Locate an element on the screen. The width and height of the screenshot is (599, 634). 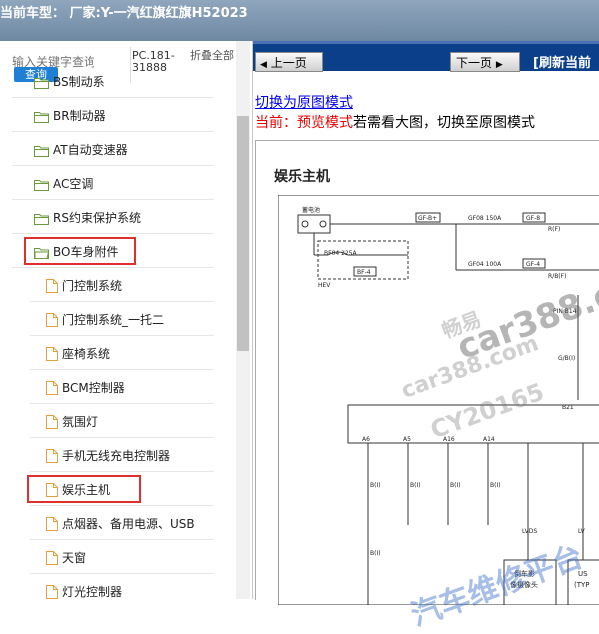
tree-item: RS约束保护系统 is located at coordinates (113, 217).